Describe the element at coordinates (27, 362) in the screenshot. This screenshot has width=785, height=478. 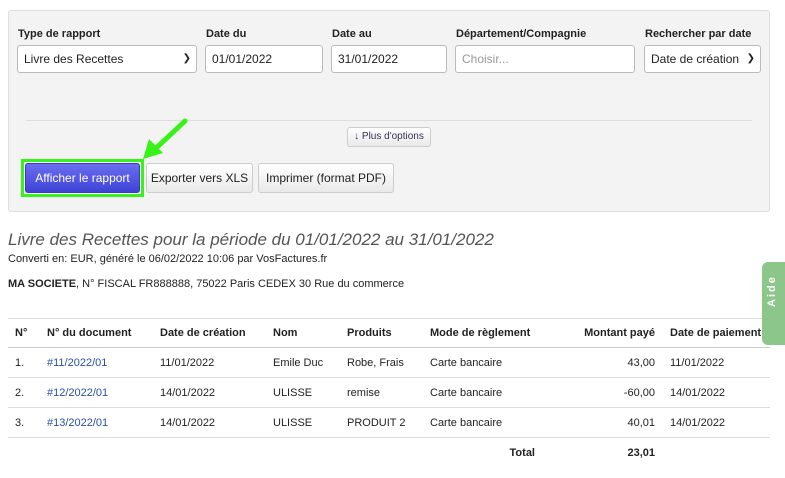
I see `cell: 1.` at that location.